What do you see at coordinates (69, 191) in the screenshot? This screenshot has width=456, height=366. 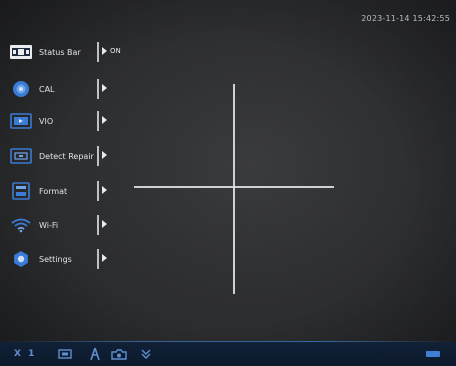 I see `menu-item-format: Format` at bounding box center [69, 191].